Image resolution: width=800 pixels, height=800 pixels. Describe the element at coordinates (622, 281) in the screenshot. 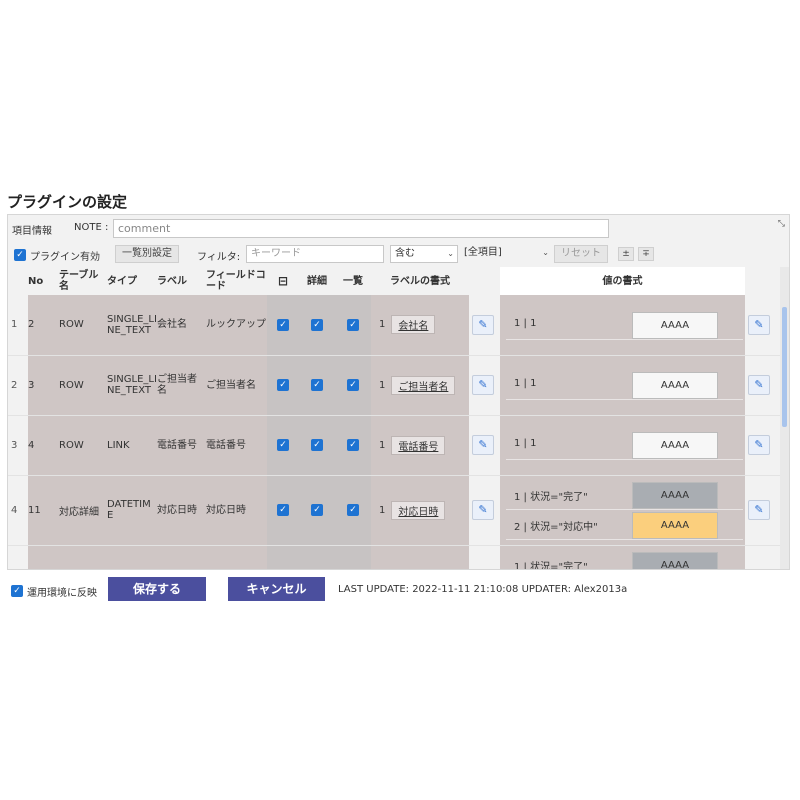

I see `col-value-format: 値の書式` at that location.